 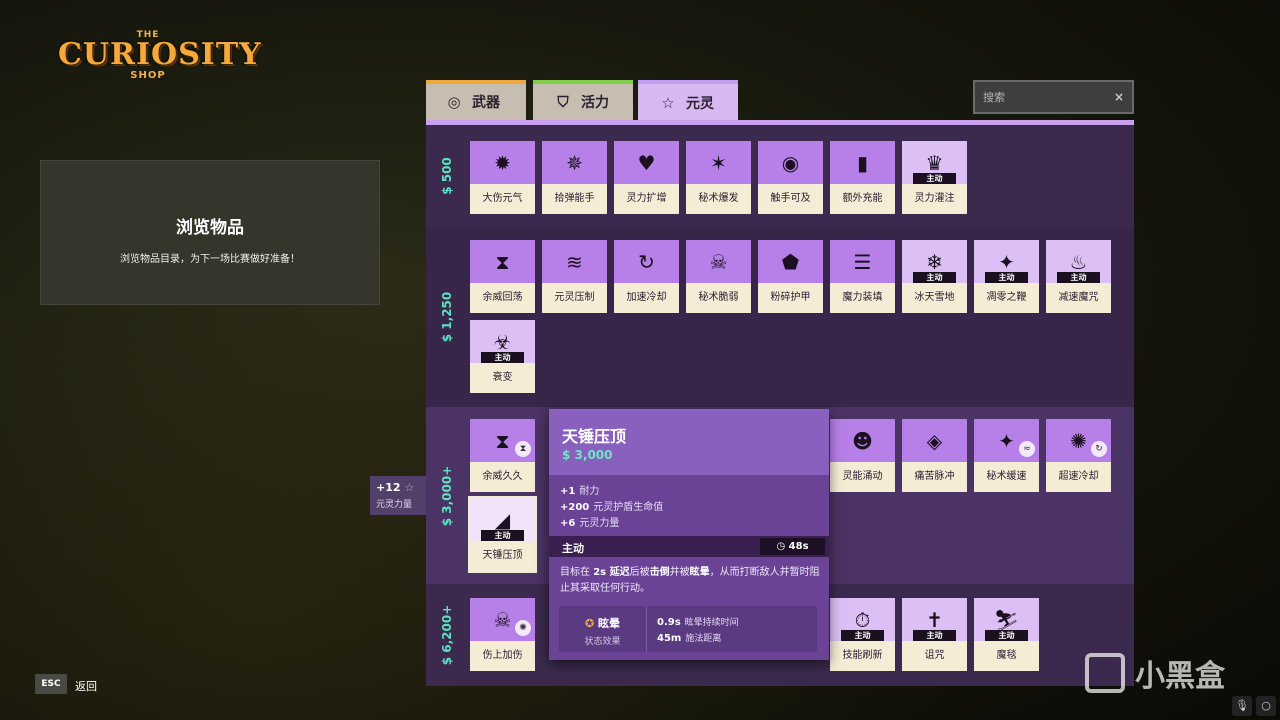 I want to click on item-name: 减速魔咒, so click(x=1078, y=297).